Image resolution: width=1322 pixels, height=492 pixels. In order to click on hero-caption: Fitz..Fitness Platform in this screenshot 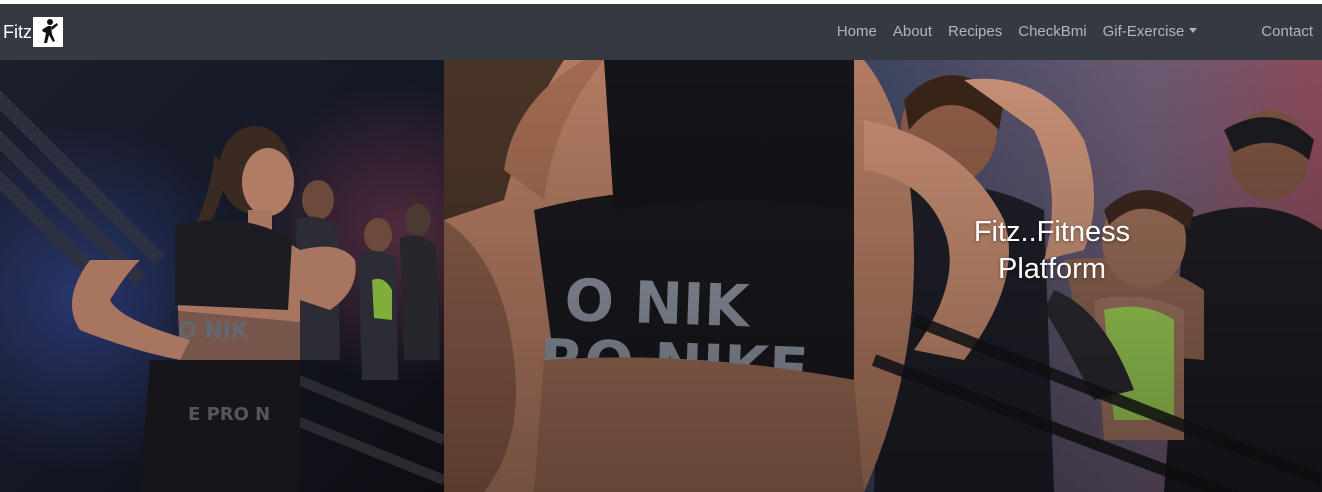, I will do `click(1052, 251)`.